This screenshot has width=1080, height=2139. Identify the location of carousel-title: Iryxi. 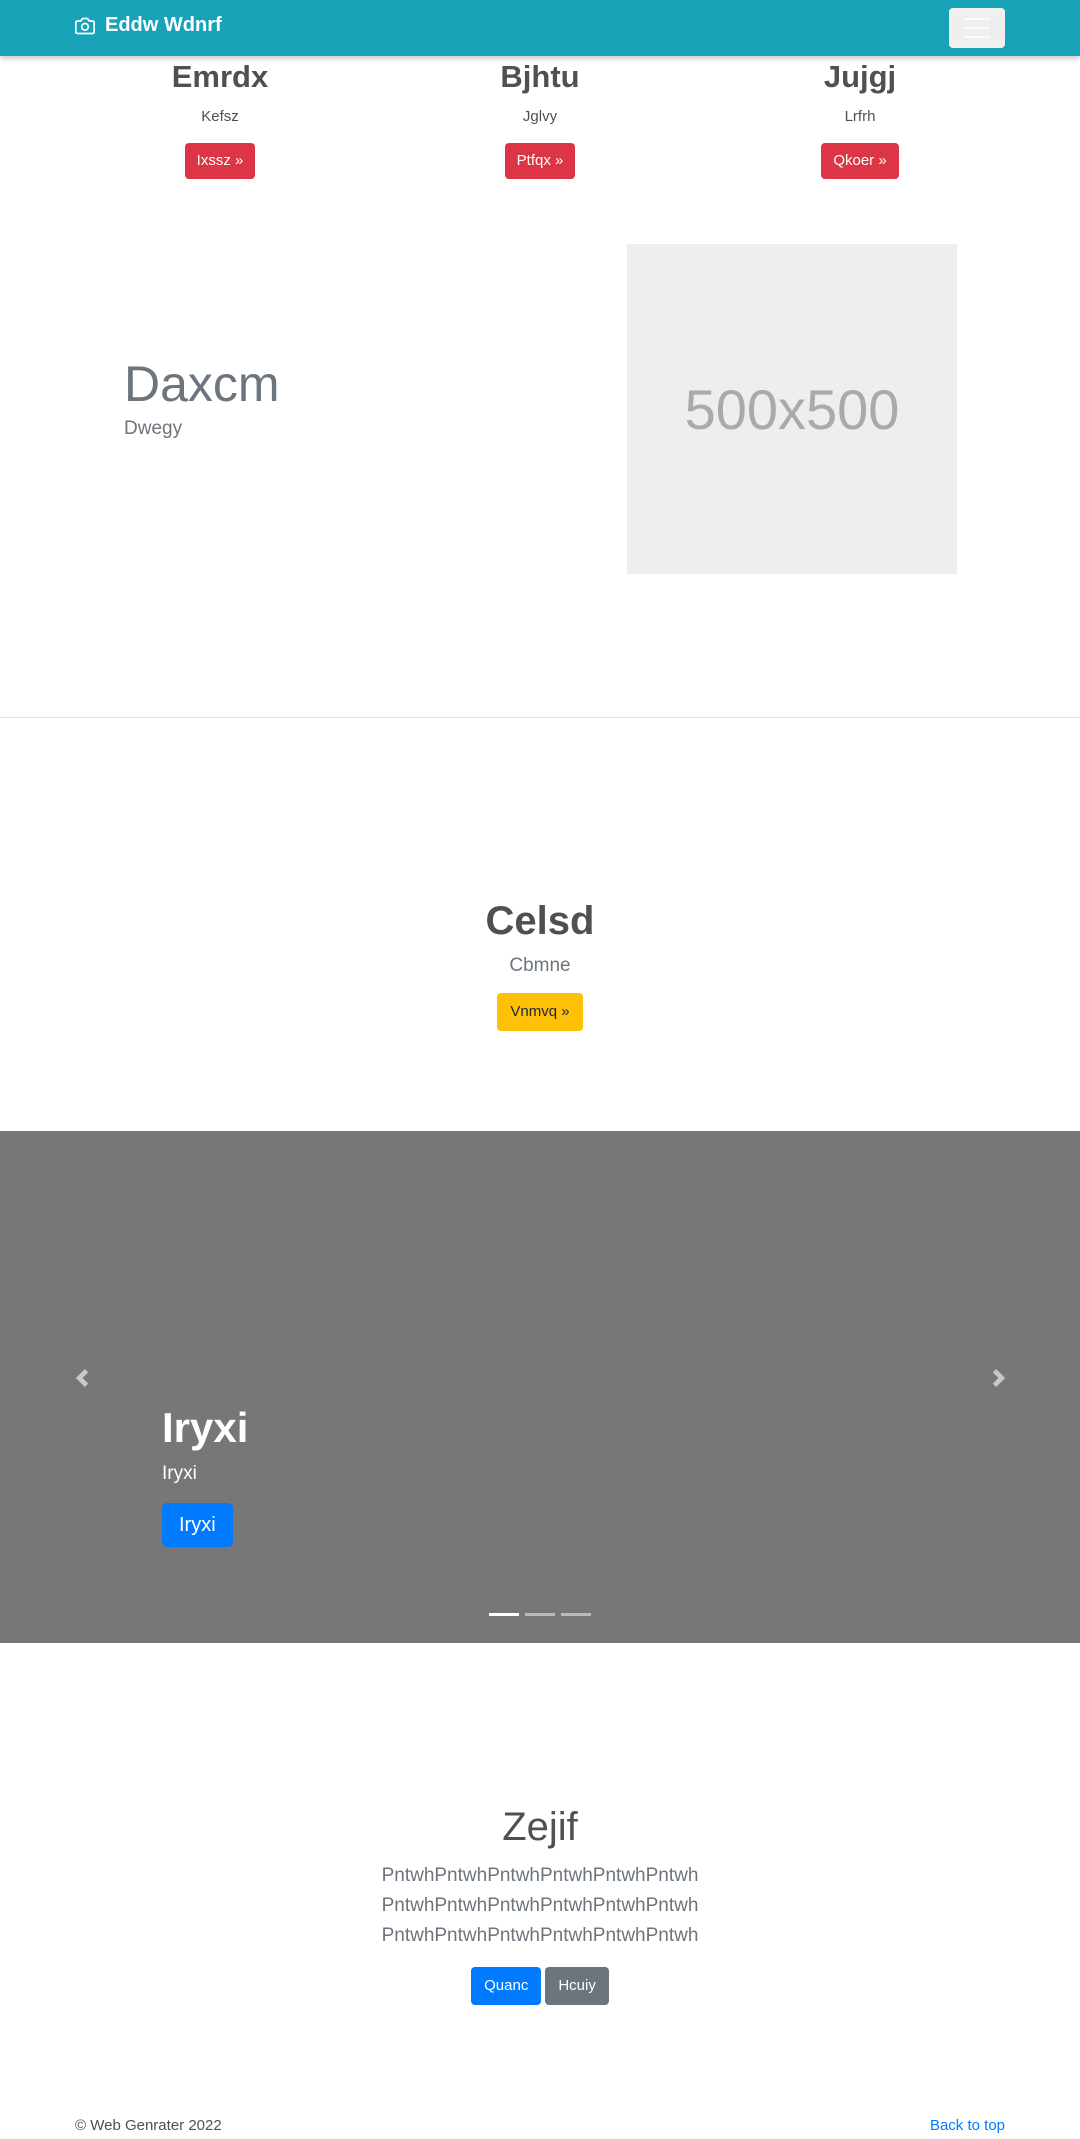
(205, 1427).